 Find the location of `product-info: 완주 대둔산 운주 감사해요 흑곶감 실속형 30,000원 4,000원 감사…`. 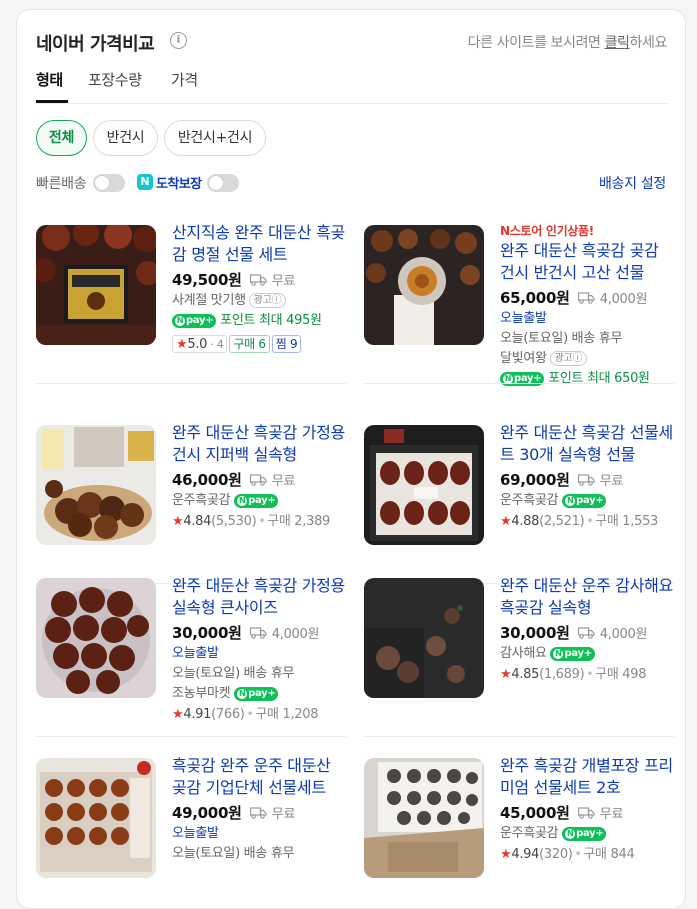

product-info: 완주 대둔산 운주 감사해요 흑곶감 실속형 30,000원 4,000원 감사… is located at coordinates (587, 629).